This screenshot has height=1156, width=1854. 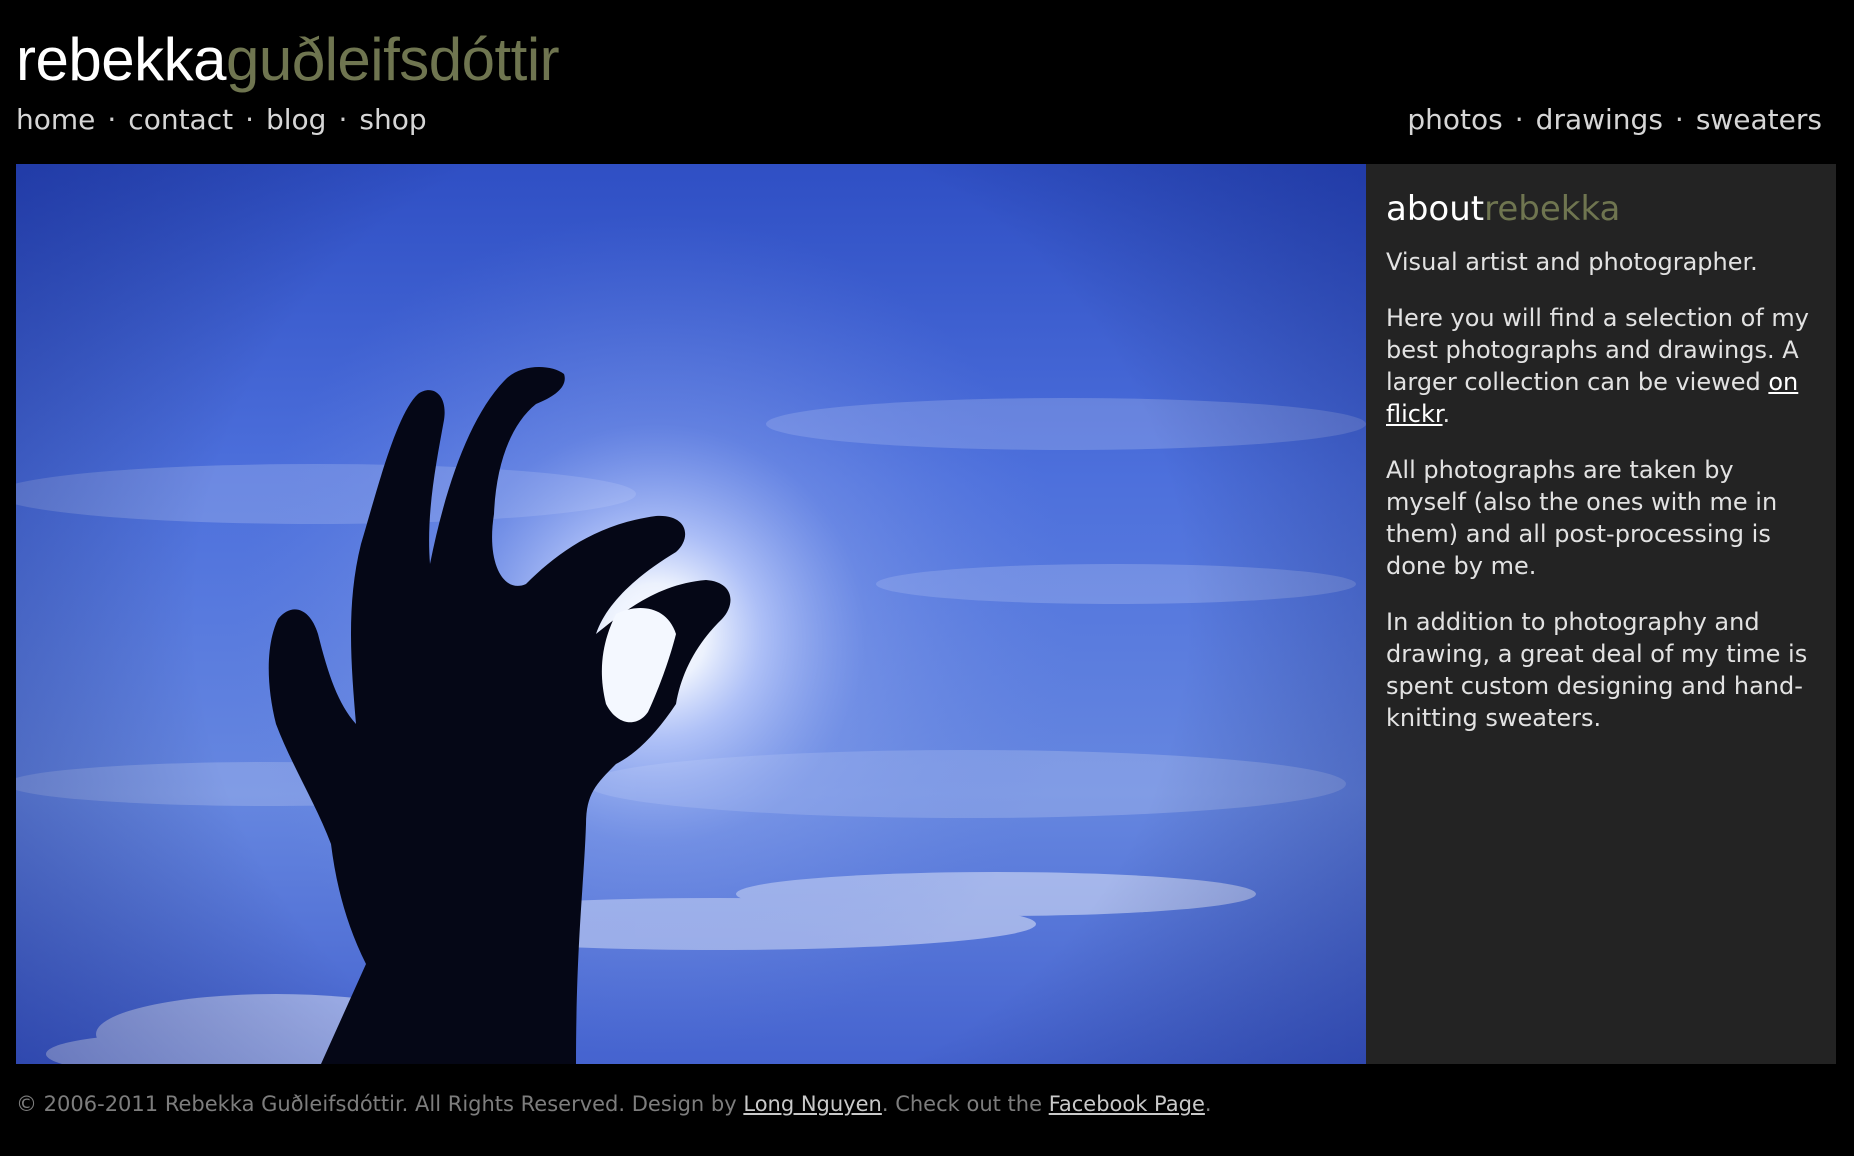 What do you see at coordinates (1759, 119) in the screenshot?
I see `nav-sweaters-link: sweaters` at bounding box center [1759, 119].